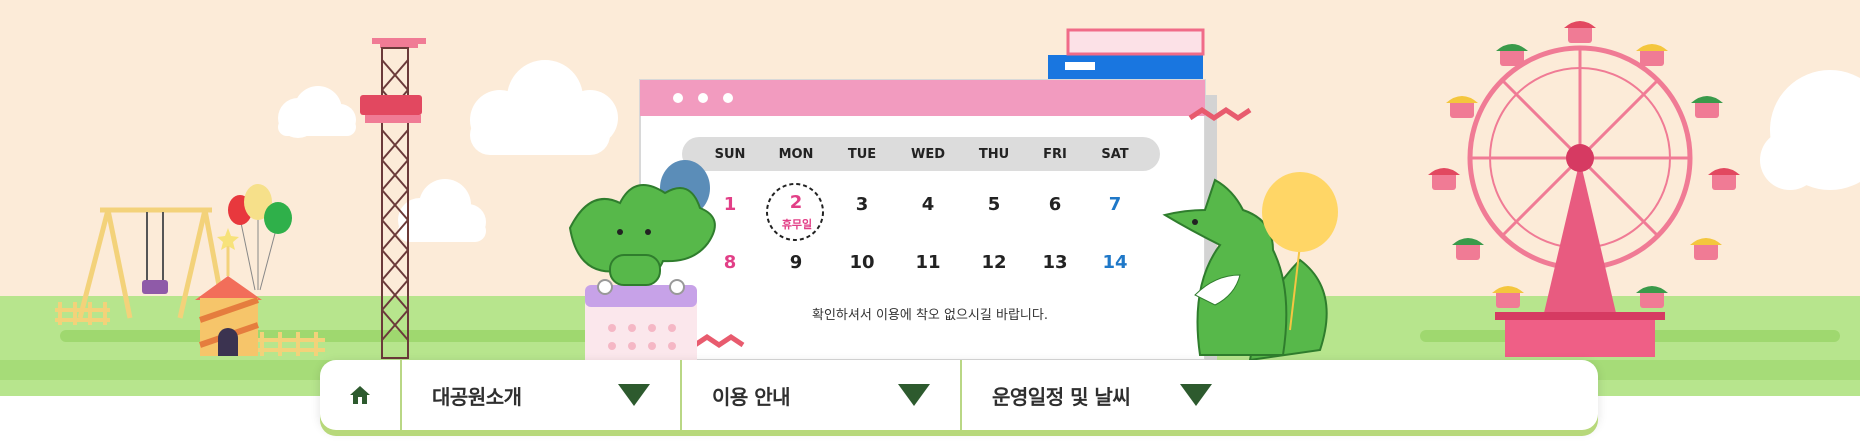 The width and height of the screenshot is (1860, 447). I want to click on home-icon, so click(360, 395).